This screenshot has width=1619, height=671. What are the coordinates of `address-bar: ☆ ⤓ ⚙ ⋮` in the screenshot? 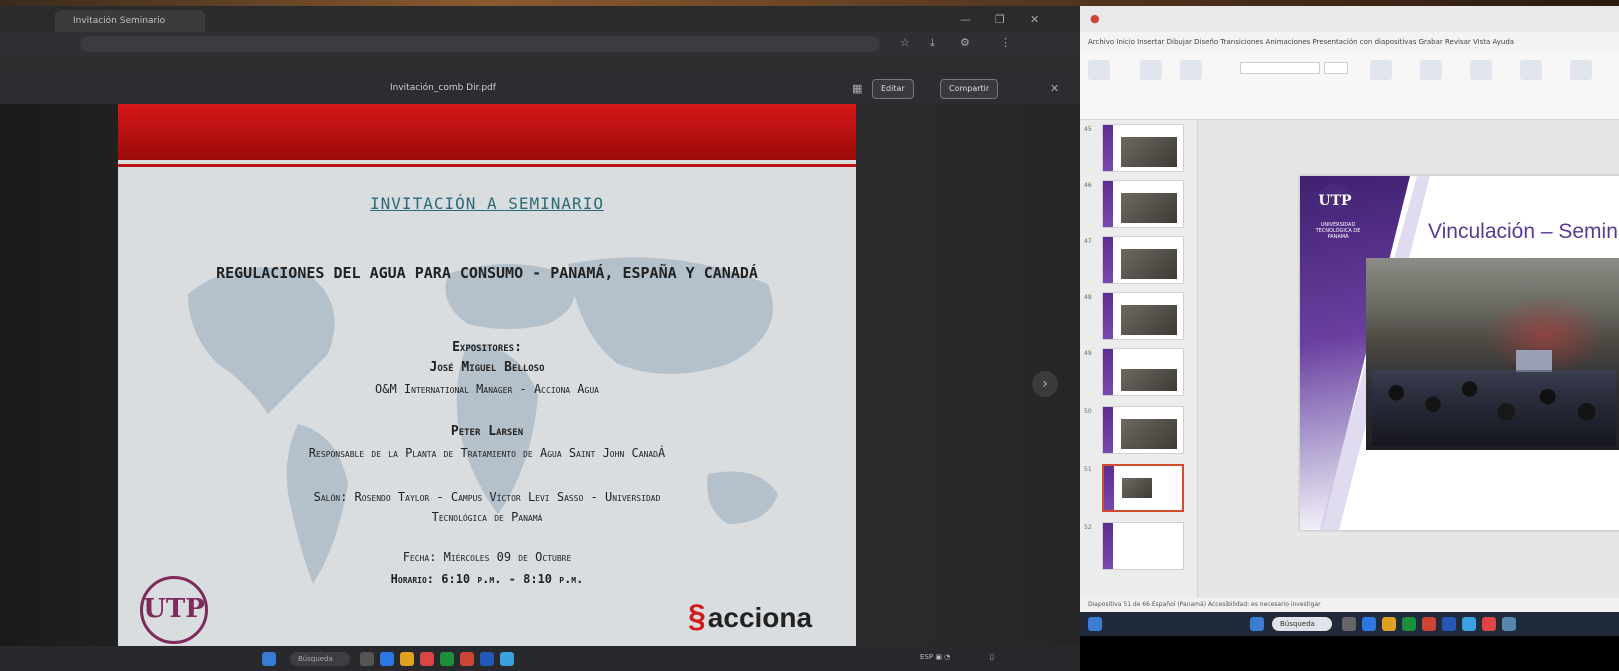 It's located at (540, 44).